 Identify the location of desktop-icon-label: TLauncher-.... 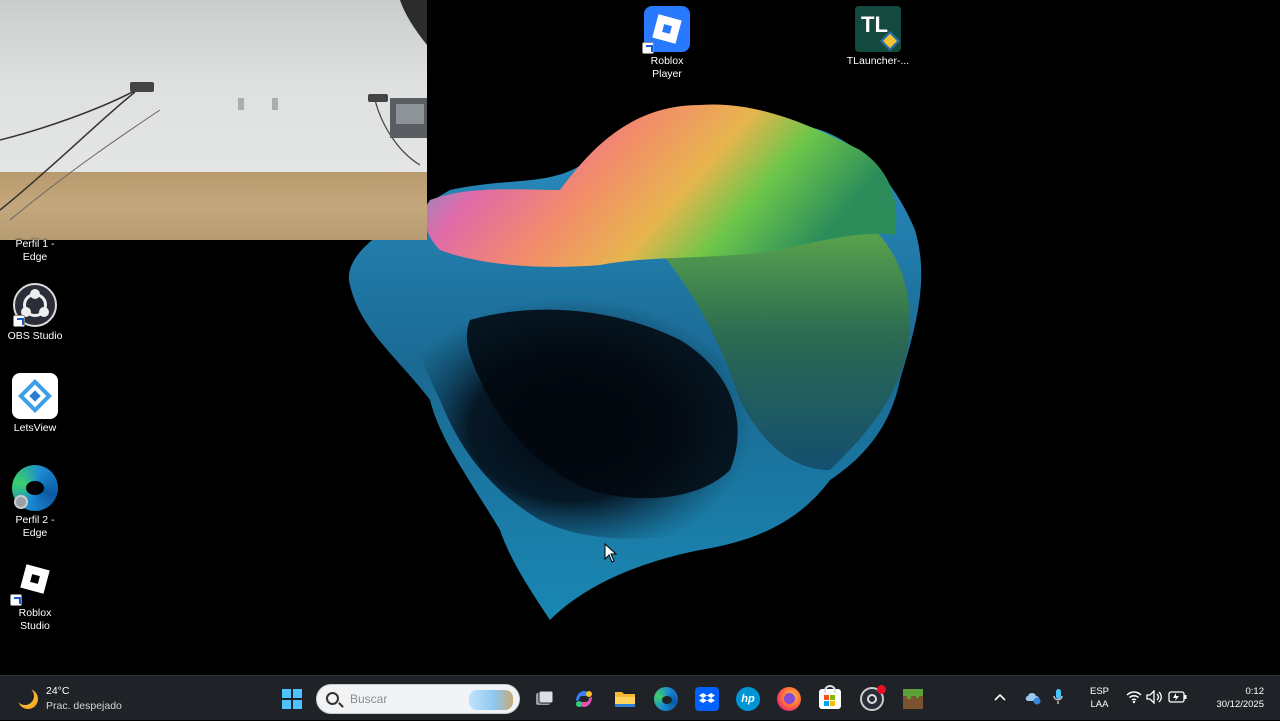
(878, 61).